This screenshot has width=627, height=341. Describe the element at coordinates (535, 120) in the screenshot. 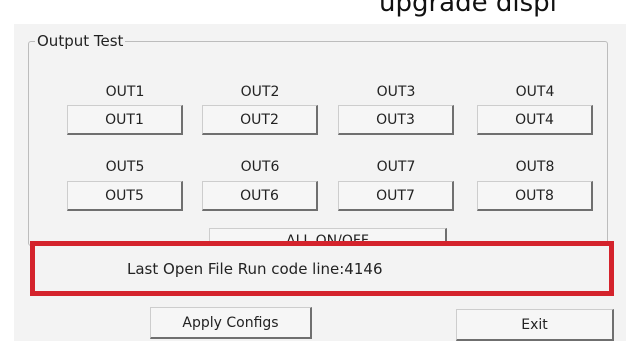

I see `out4-button: OUT4` at that location.